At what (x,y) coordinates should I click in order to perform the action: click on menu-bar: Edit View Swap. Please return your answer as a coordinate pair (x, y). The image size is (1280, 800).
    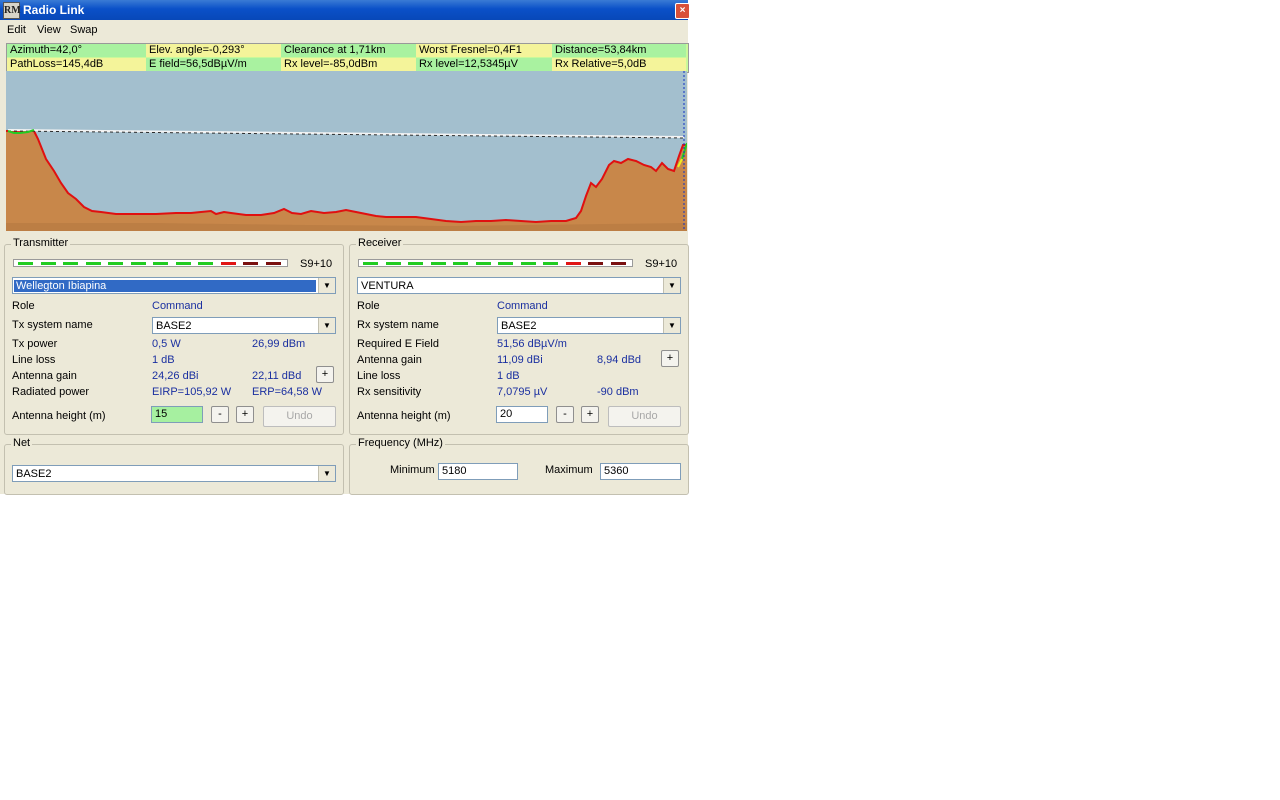
    Looking at the image, I should click on (344, 30).